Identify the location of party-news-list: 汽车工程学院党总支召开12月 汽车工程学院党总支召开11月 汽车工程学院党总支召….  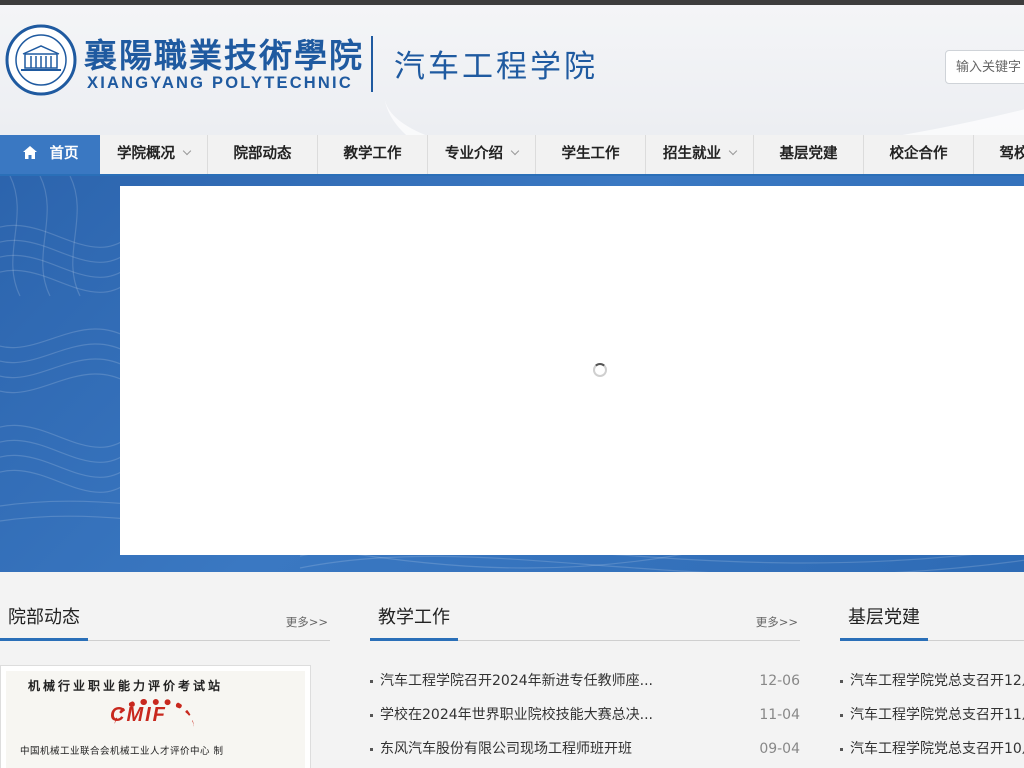
(932, 715).